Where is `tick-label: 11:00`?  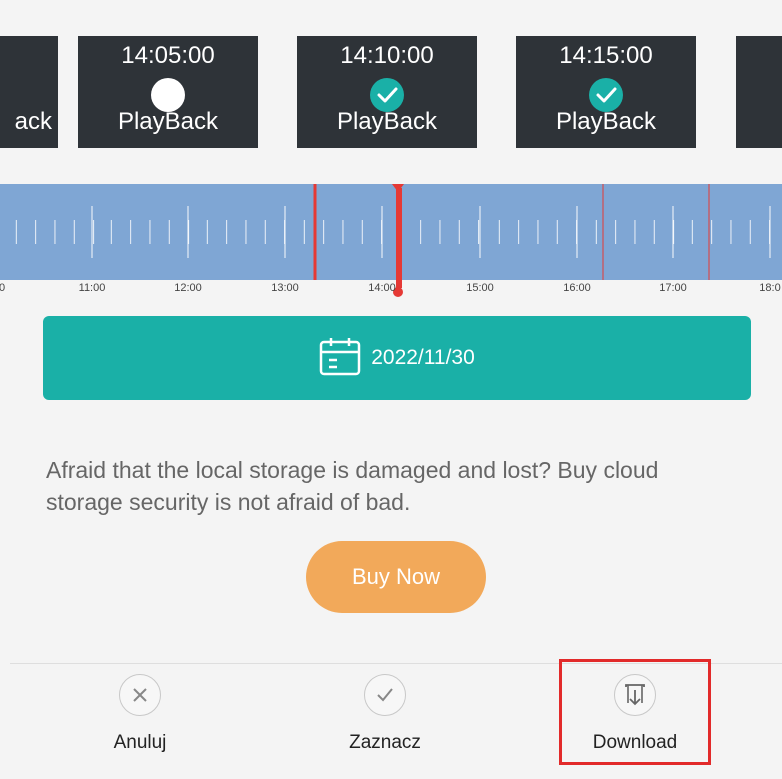
tick-label: 11:00 is located at coordinates (92, 288).